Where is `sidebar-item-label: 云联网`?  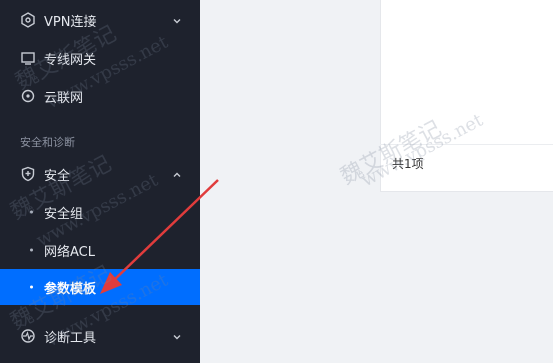
sidebar-item-label: 云联网 is located at coordinates (64, 98).